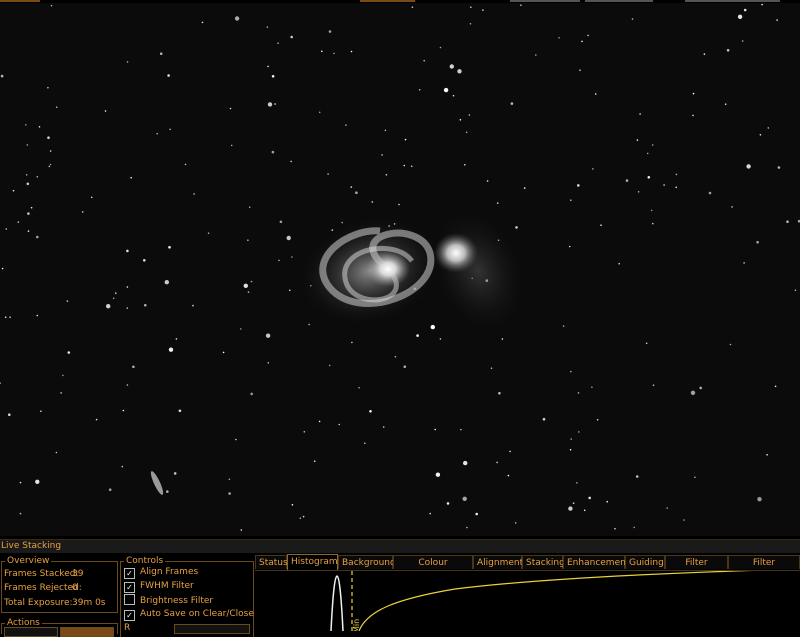 Image resolution: width=800 pixels, height=637 pixels. Describe the element at coordinates (129, 587) in the screenshot. I see `fwhm-filter-checkbox: ✓` at that location.